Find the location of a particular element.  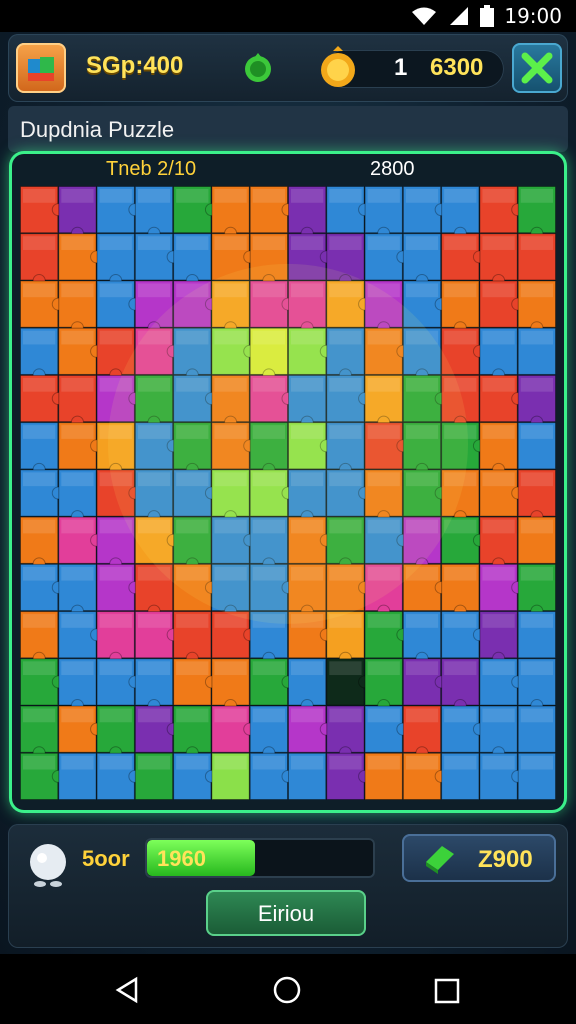

recents-icon is located at coordinates (447, 991).